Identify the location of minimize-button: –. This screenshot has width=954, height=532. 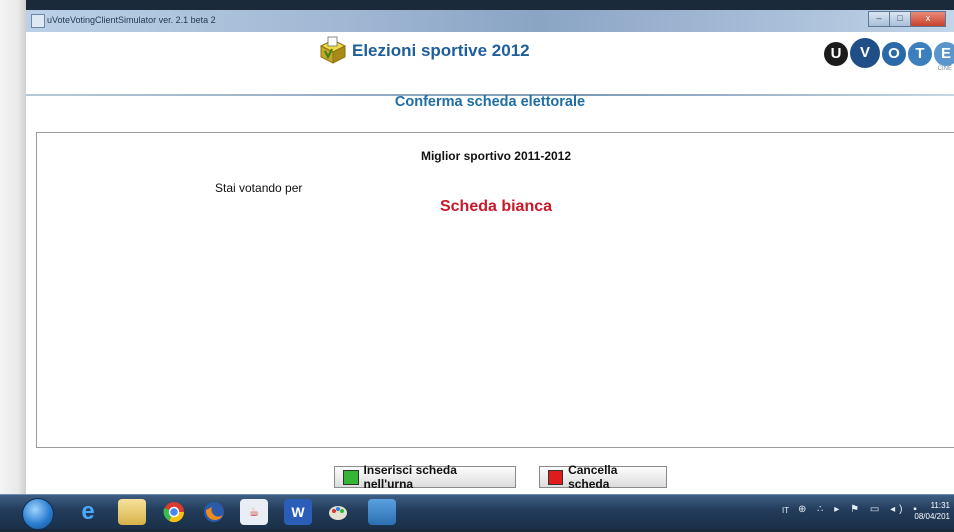
(879, 19).